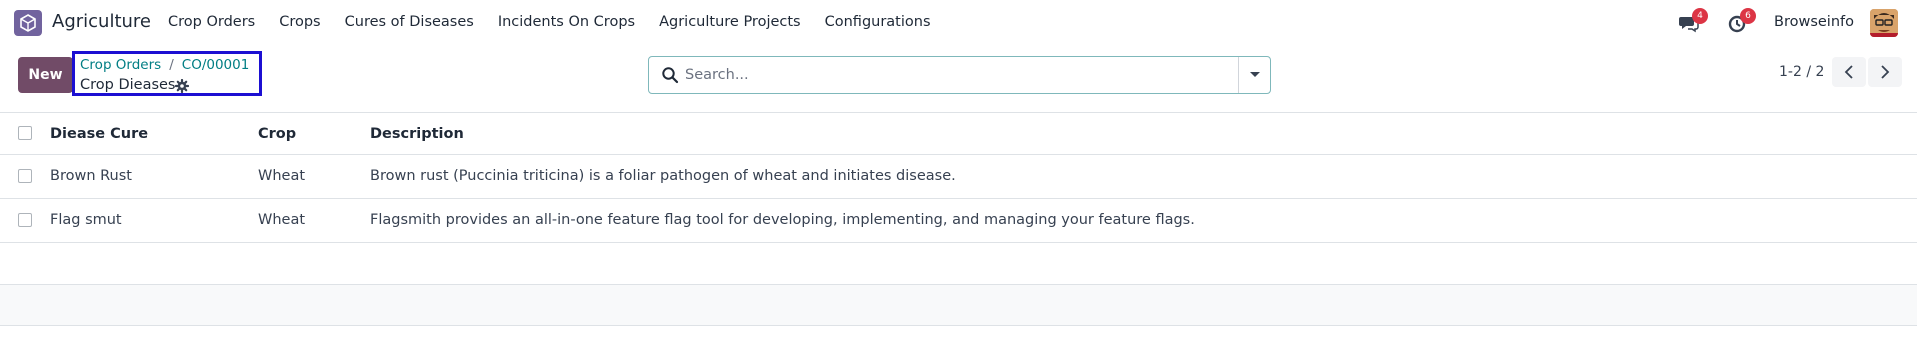 This screenshot has width=1917, height=342. I want to click on search-bar, so click(959, 75).